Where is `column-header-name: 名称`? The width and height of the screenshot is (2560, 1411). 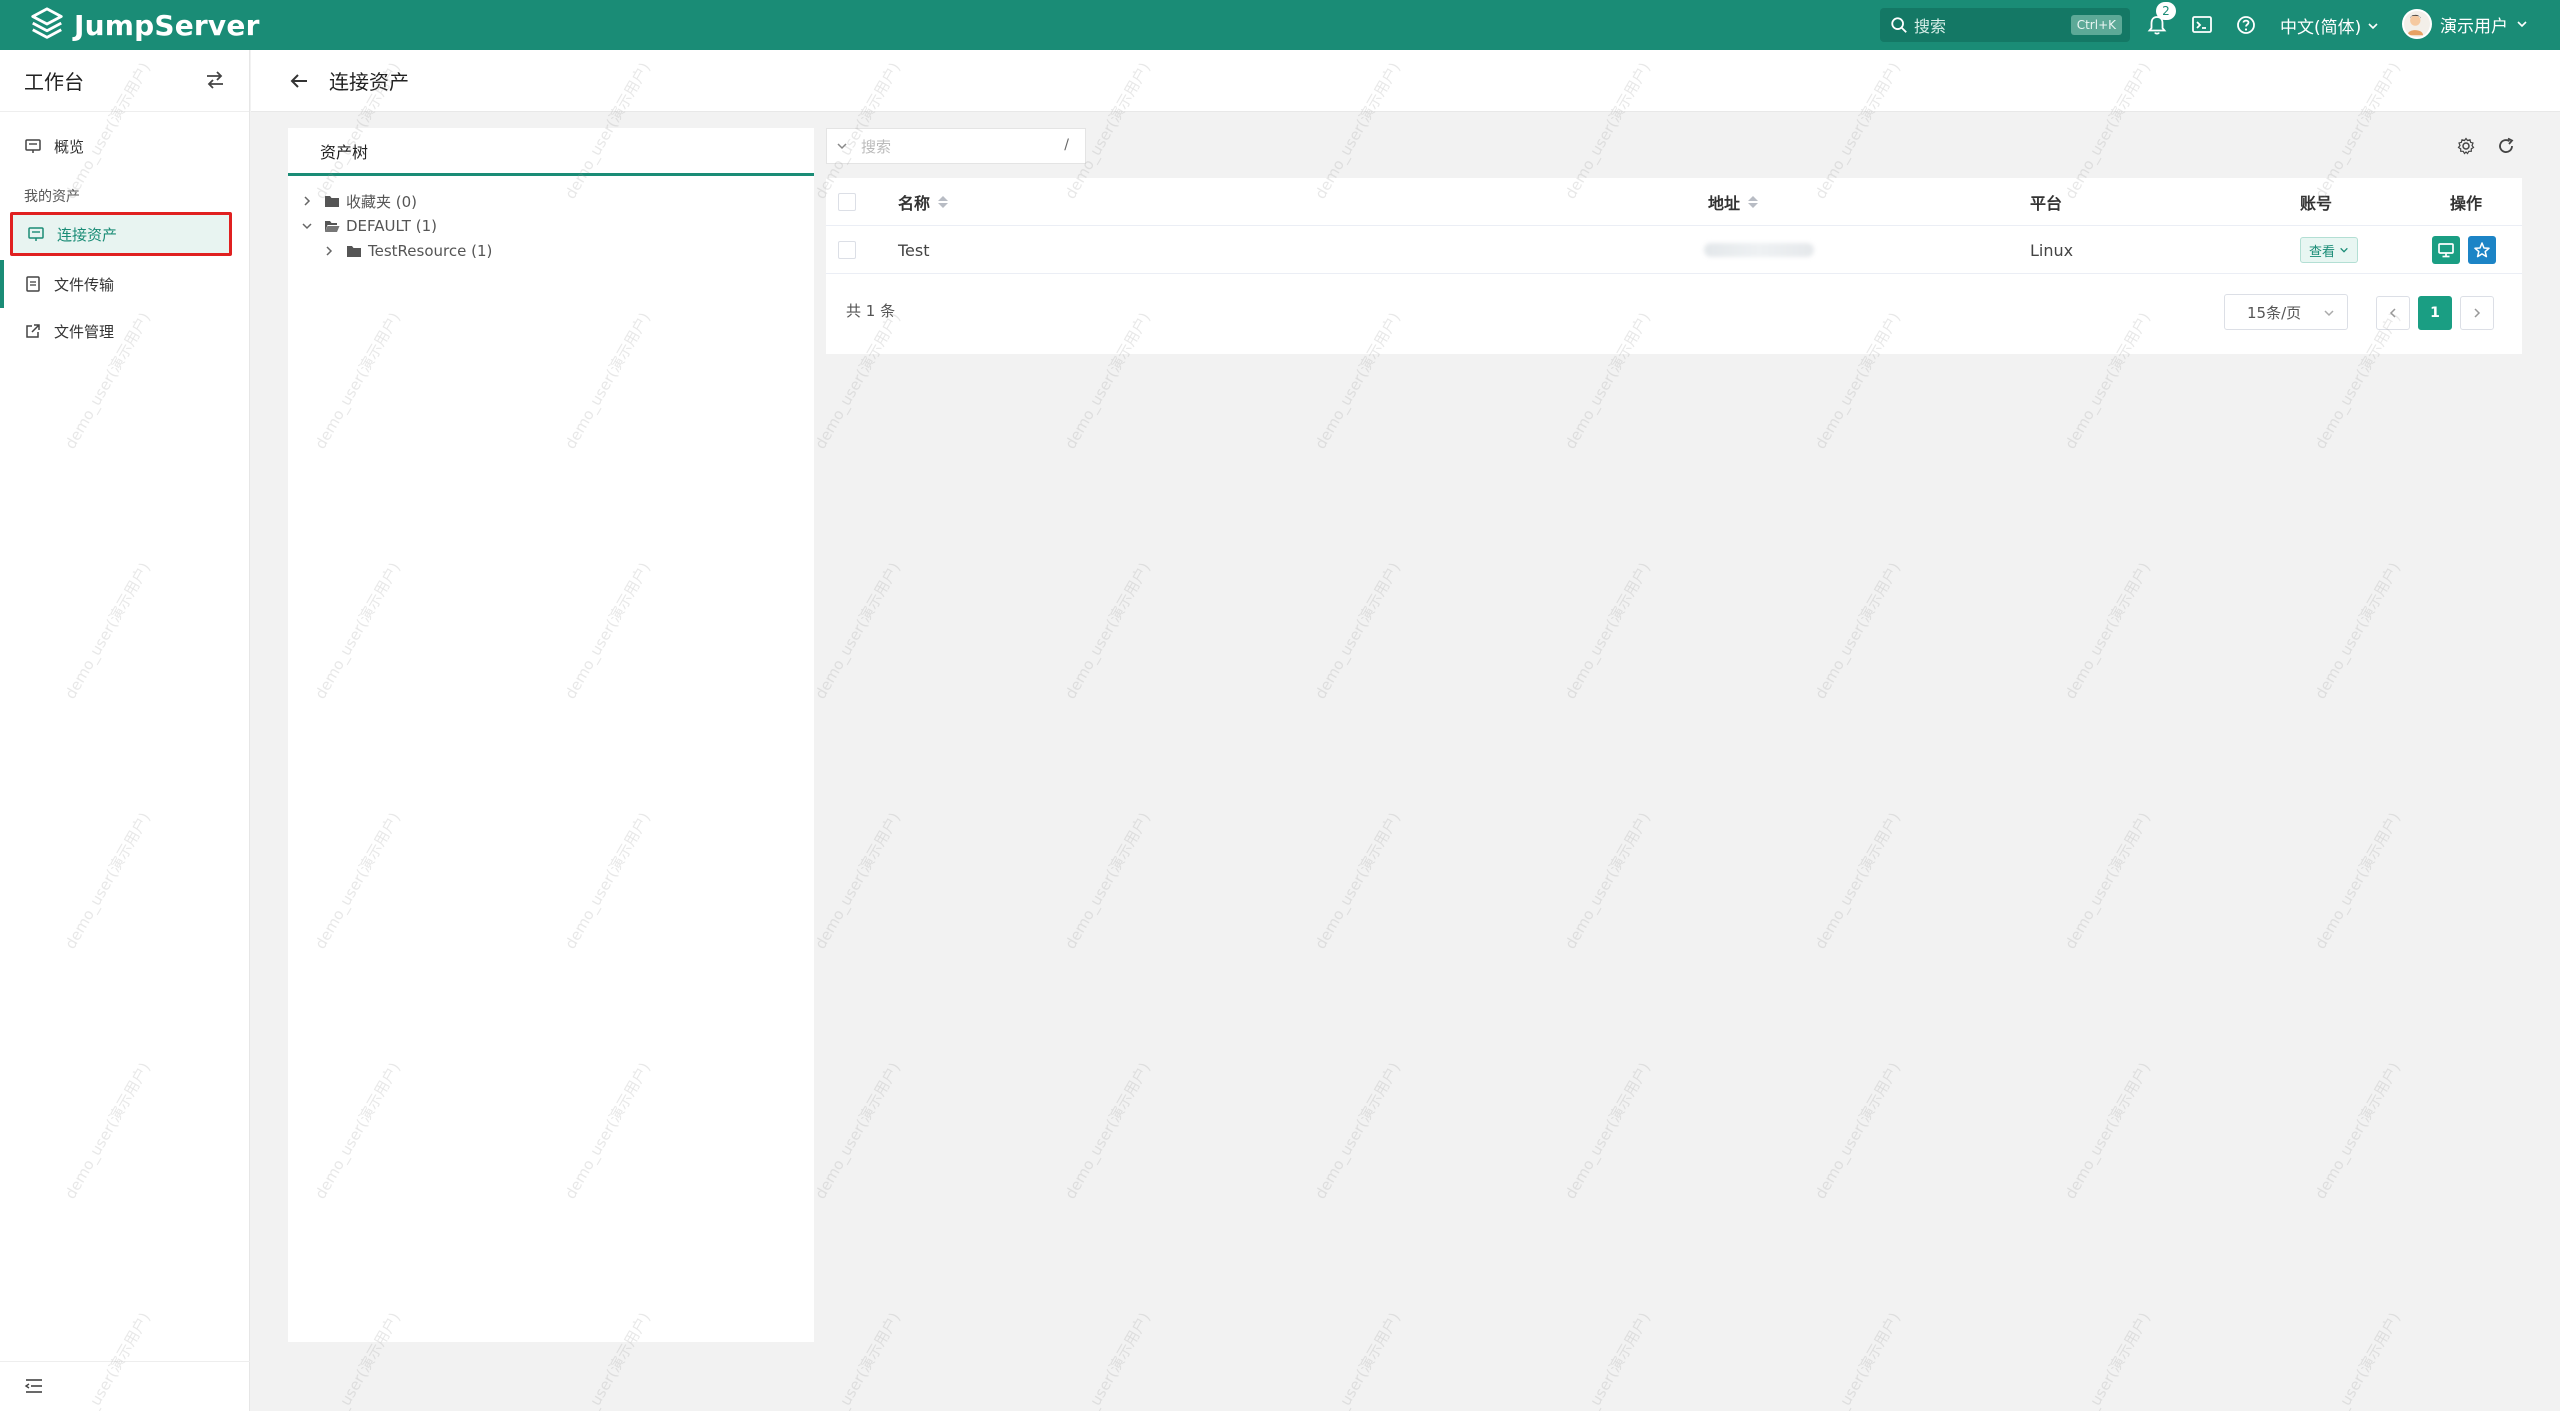 column-header-name: 名称 is located at coordinates (923, 202).